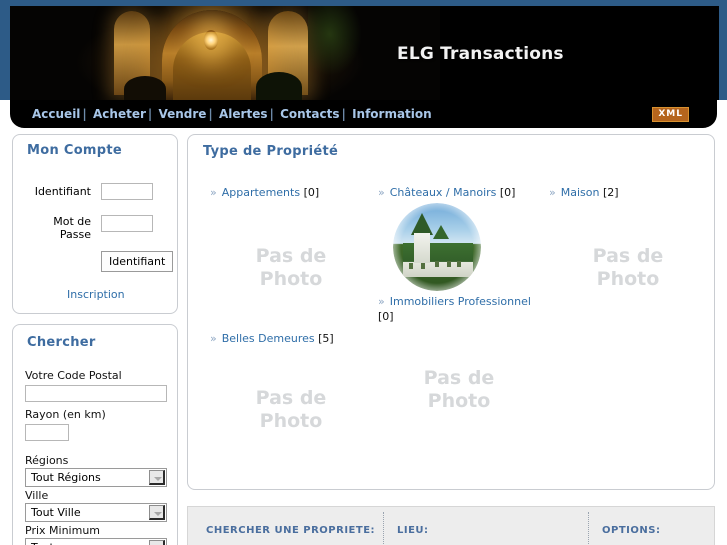 This screenshot has width=727, height=545. I want to click on chateau-thumbnail-inner, so click(437, 247).